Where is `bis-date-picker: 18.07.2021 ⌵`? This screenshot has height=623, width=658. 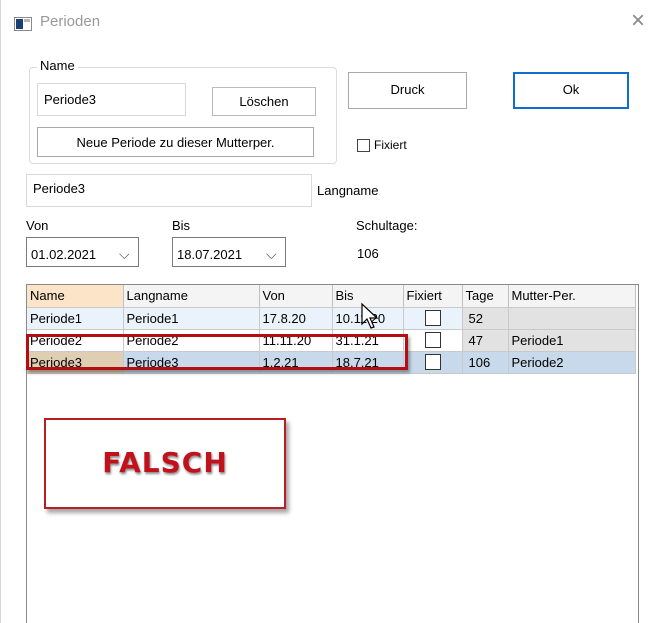 bis-date-picker: 18.07.2021 ⌵ is located at coordinates (229, 252).